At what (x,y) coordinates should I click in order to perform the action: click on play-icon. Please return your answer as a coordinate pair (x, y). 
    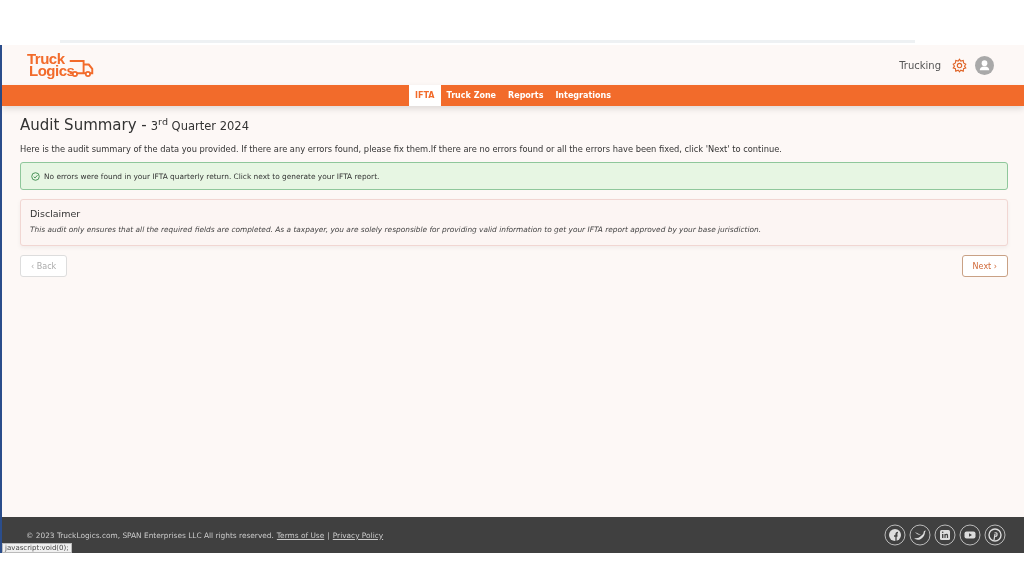
    Looking at the image, I should click on (970, 535).